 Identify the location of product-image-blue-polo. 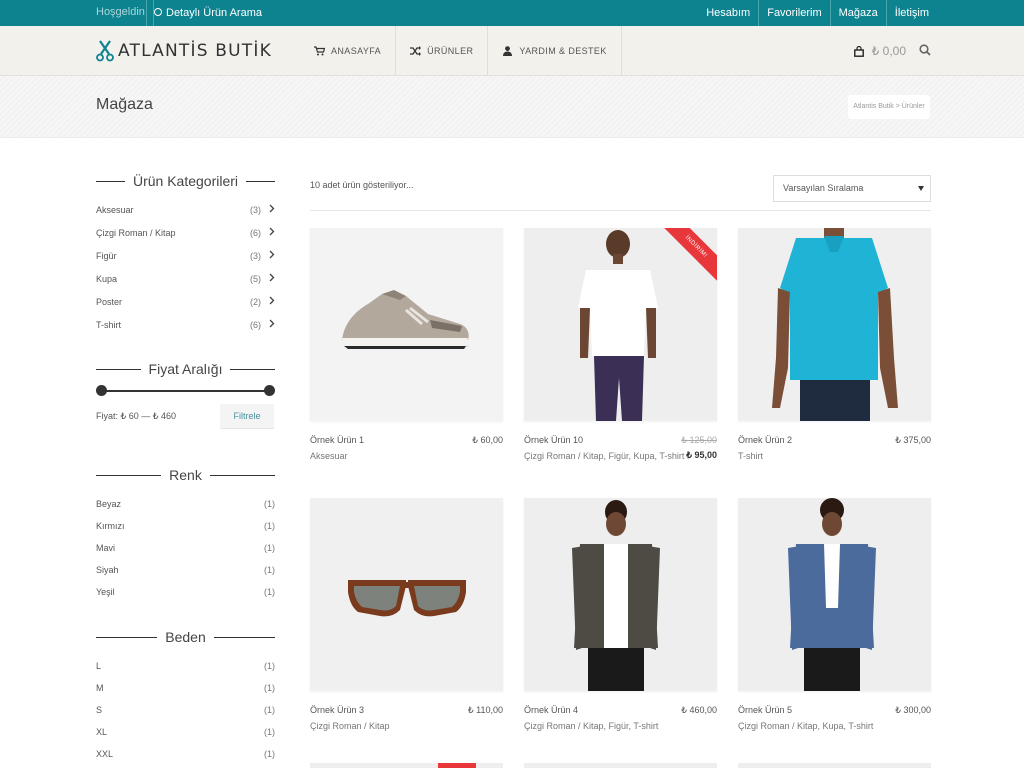
(834, 324).